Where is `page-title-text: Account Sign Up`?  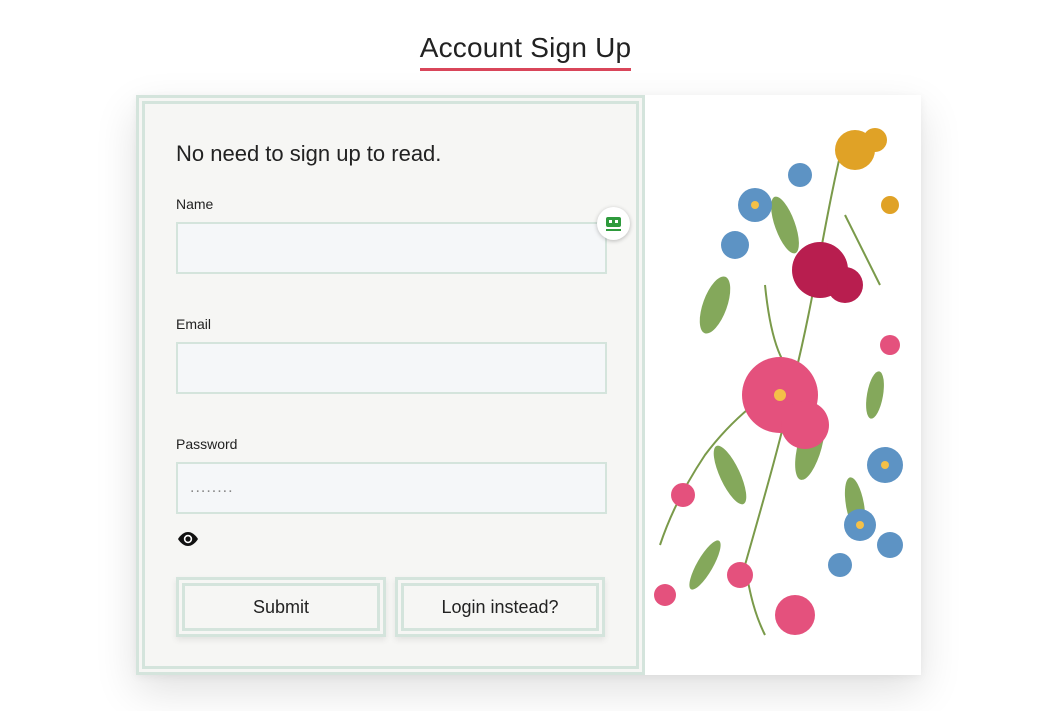 page-title-text: Account Sign Up is located at coordinates (525, 50).